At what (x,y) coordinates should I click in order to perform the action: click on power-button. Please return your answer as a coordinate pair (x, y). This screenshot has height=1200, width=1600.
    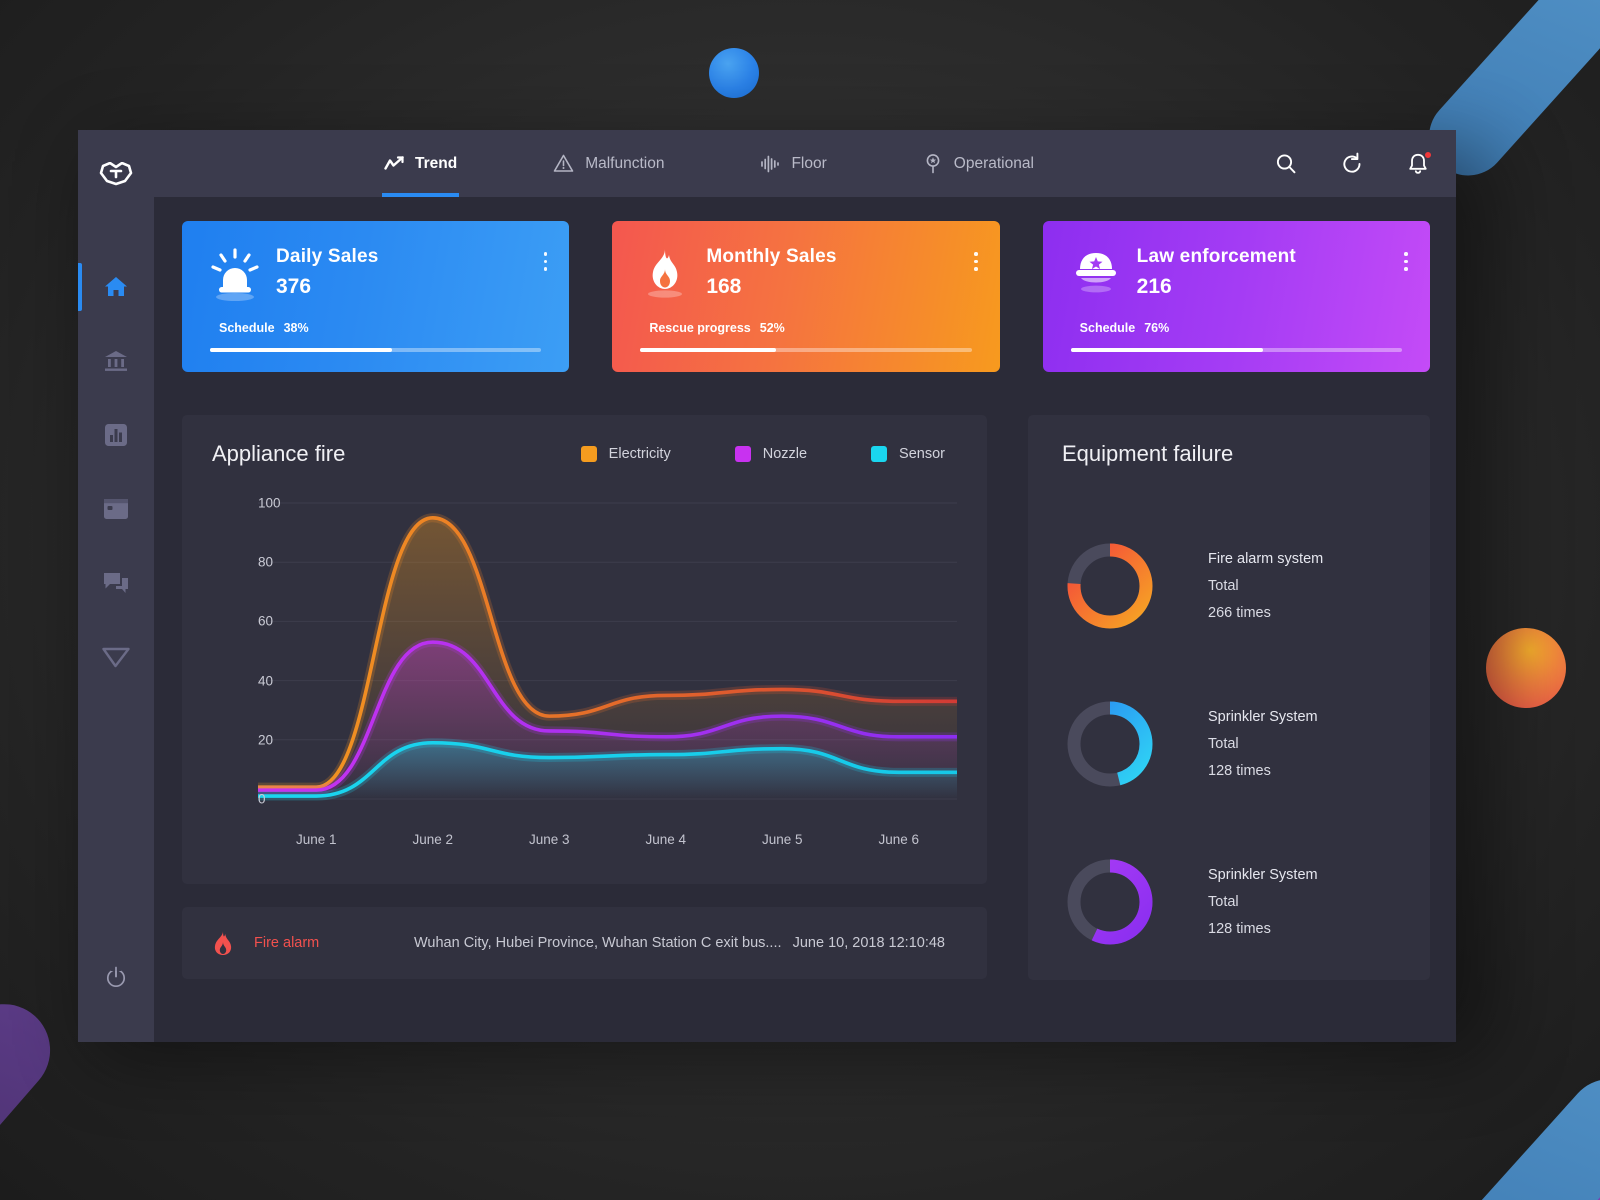
    Looking at the image, I should click on (116, 977).